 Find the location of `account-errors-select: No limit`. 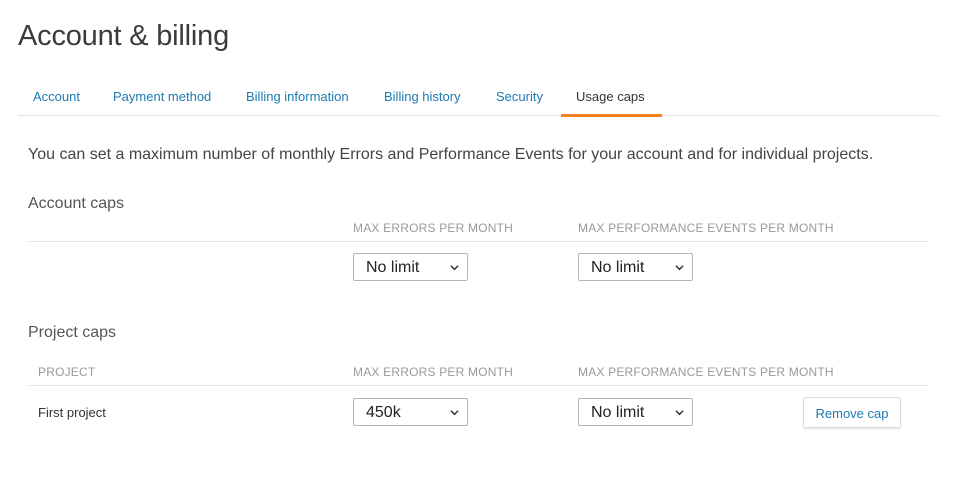

account-errors-select: No limit is located at coordinates (410, 267).